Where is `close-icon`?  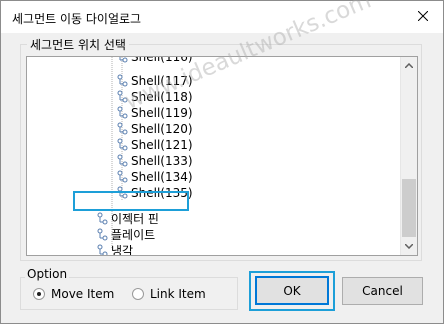
close-icon is located at coordinates (423, 16).